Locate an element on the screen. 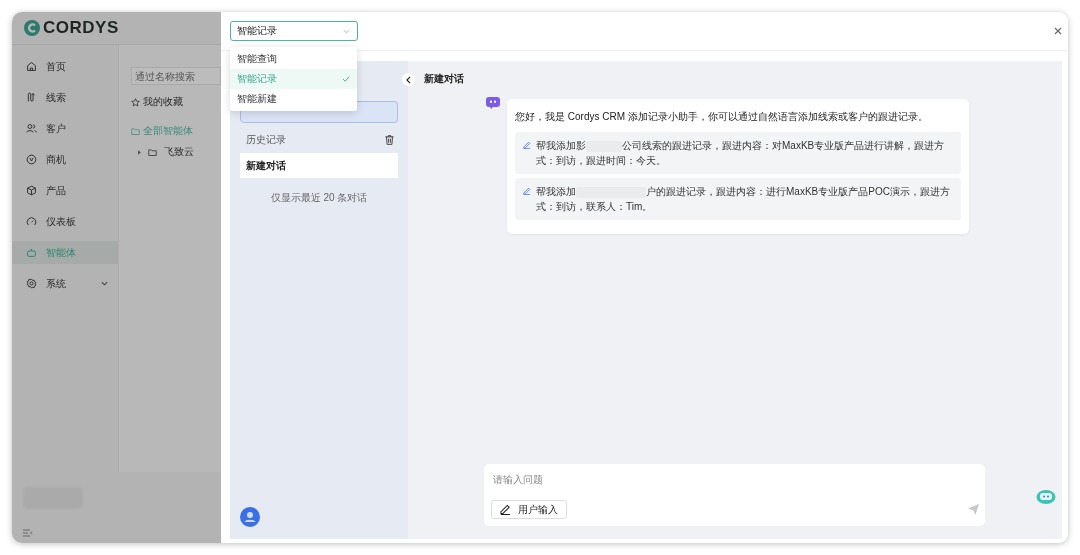 This screenshot has width=1080, height=555. agent-list-item: 飞致云 is located at coordinates (176, 152).